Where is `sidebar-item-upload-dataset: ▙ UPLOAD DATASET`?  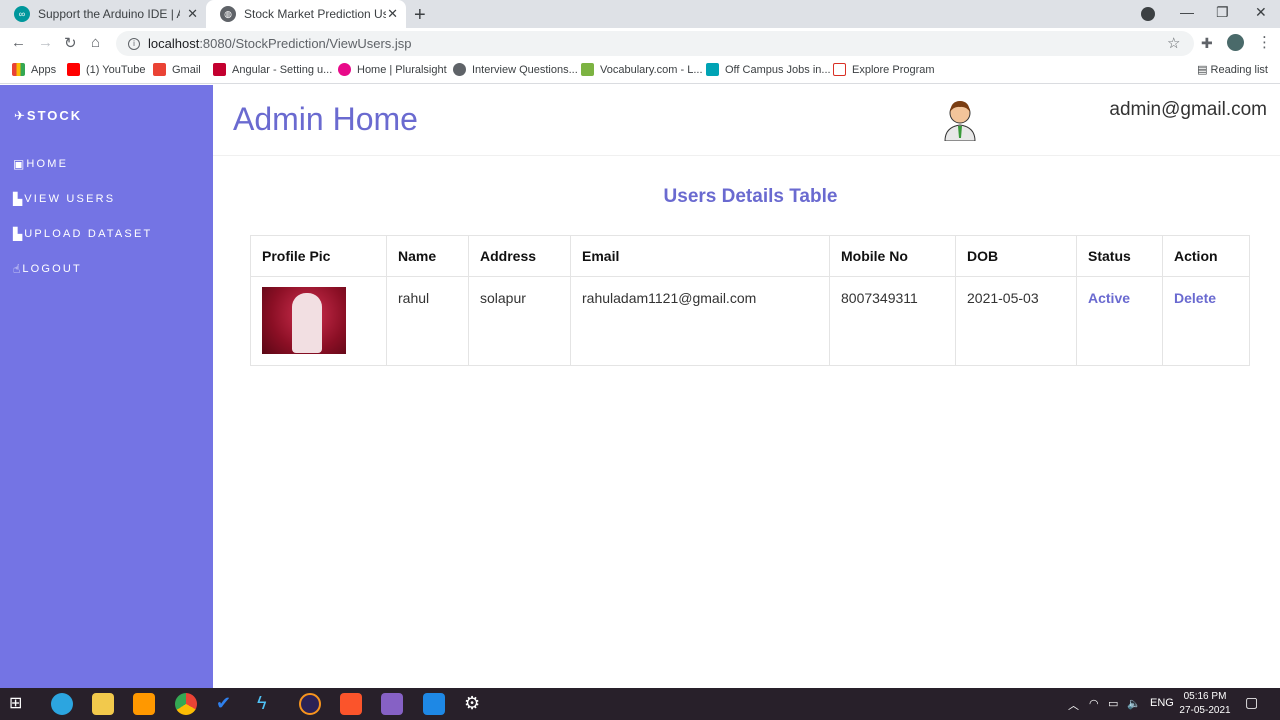 sidebar-item-upload-dataset: ▙ UPLOAD DATASET is located at coordinates (82, 234).